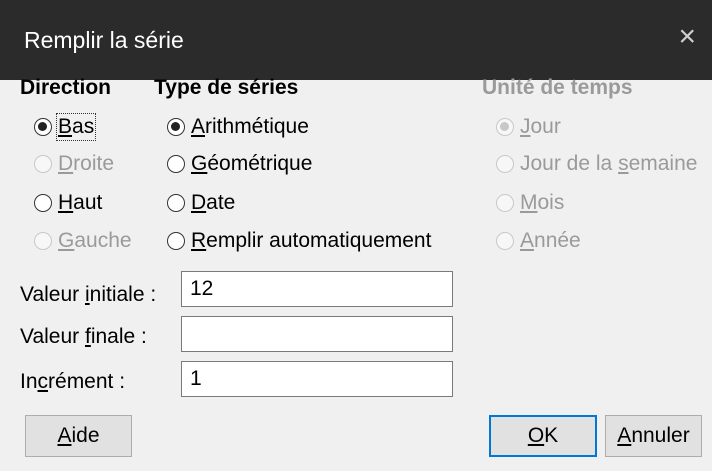 The height and width of the screenshot is (471, 712). I want to click on radio-type-date: Date, so click(201, 203).